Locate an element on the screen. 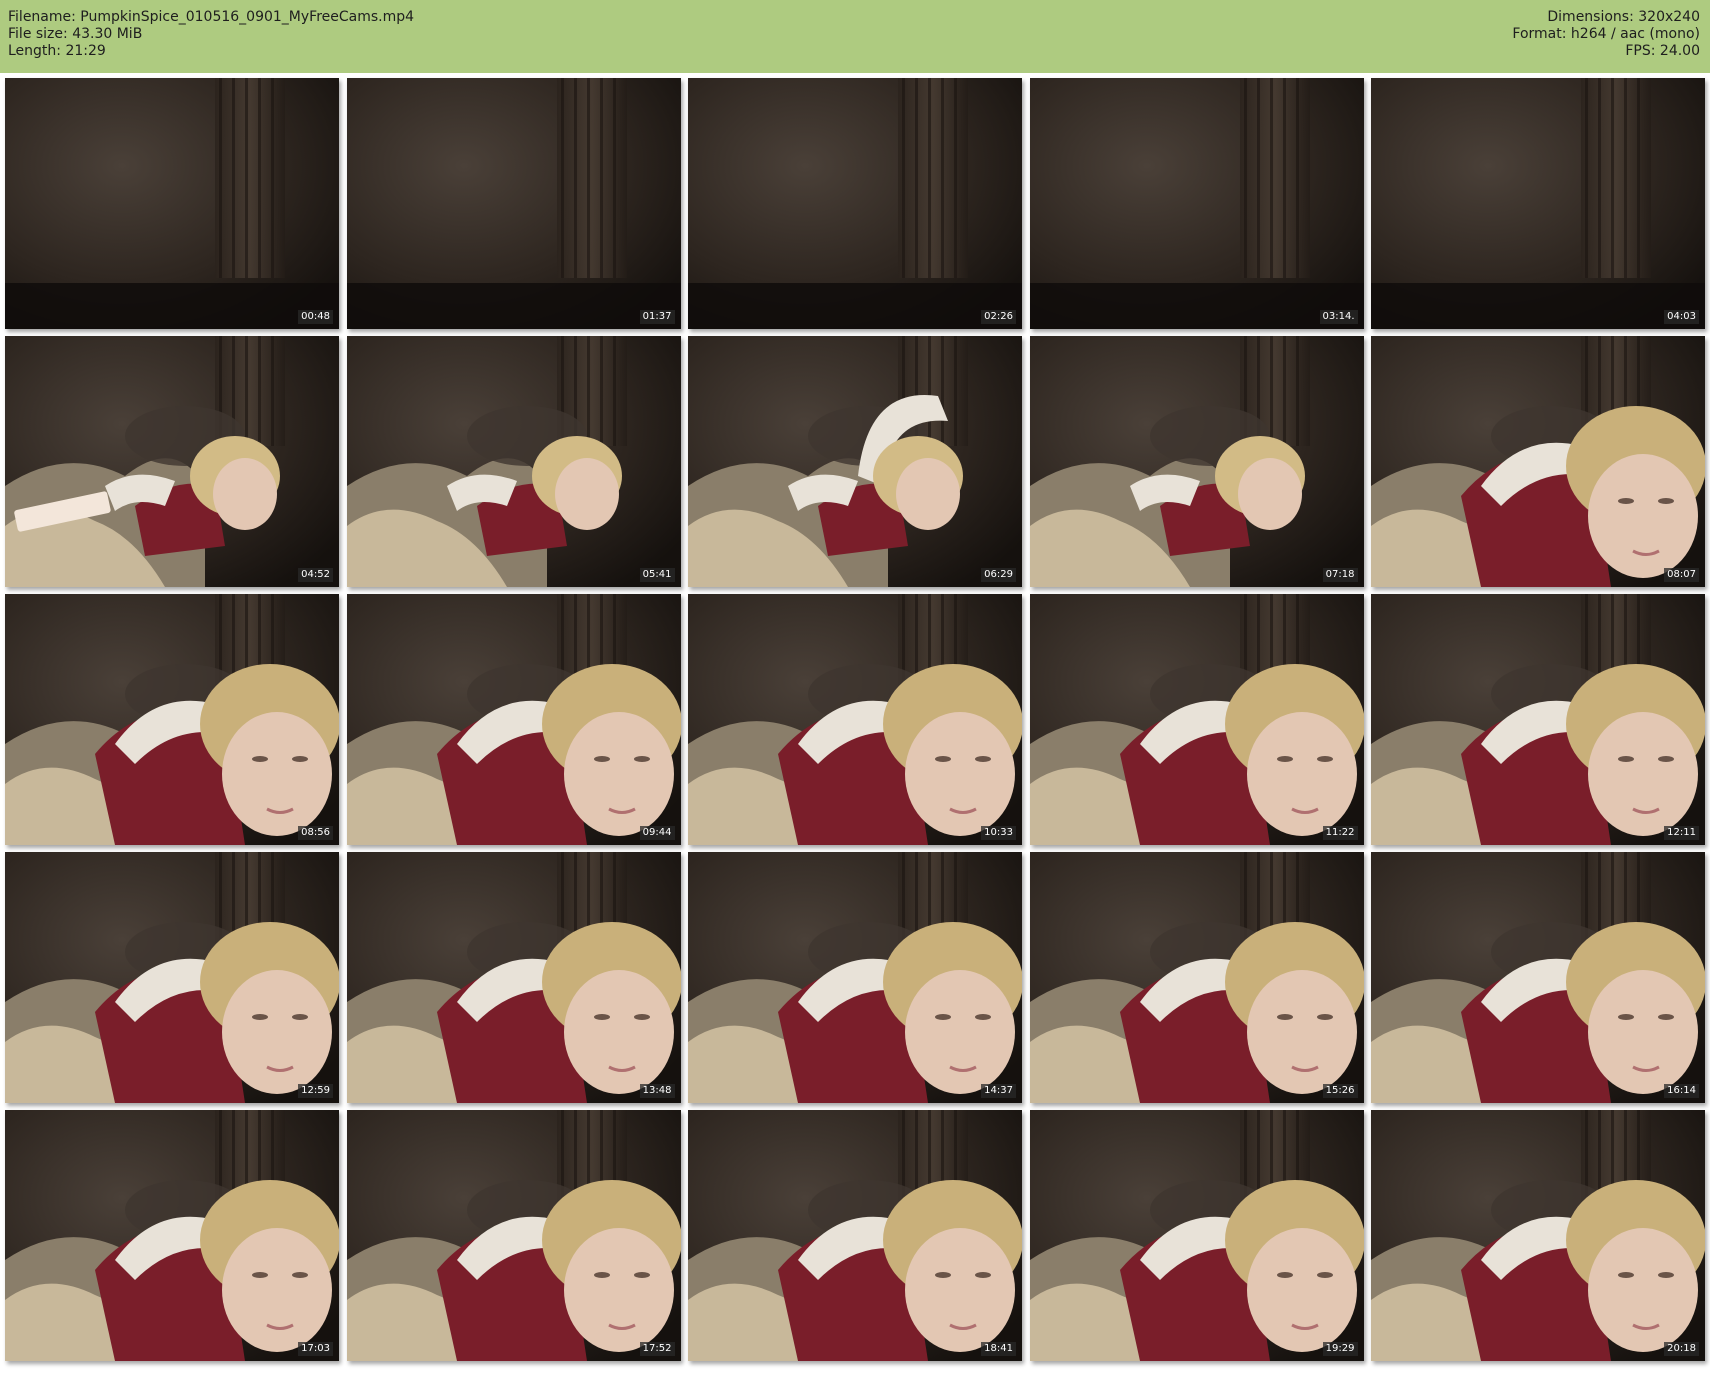 This screenshot has width=1710, height=1373. thumbnail-timestamp: 02:26 is located at coordinates (998, 317).